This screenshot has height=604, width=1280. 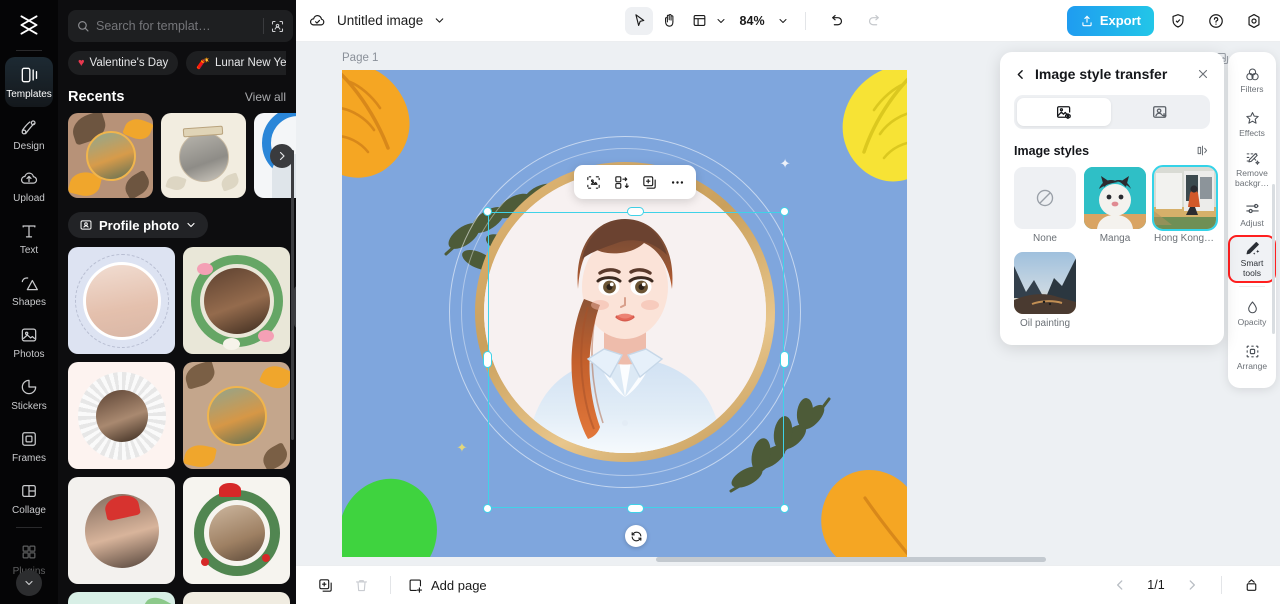 What do you see at coordinates (784, 359) in the screenshot?
I see `resize-handle-right` at bounding box center [784, 359].